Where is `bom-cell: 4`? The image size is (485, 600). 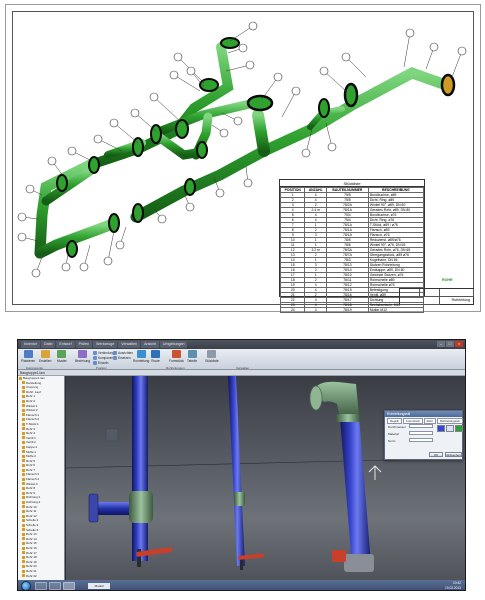 bom-cell: 4 is located at coordinates (315, 310).